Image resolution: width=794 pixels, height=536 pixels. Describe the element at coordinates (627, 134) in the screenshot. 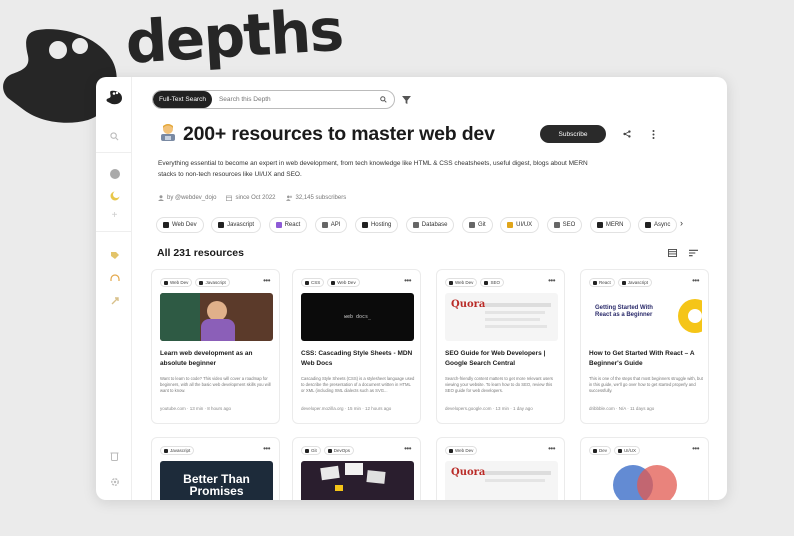

I see `share-icon` at that location.